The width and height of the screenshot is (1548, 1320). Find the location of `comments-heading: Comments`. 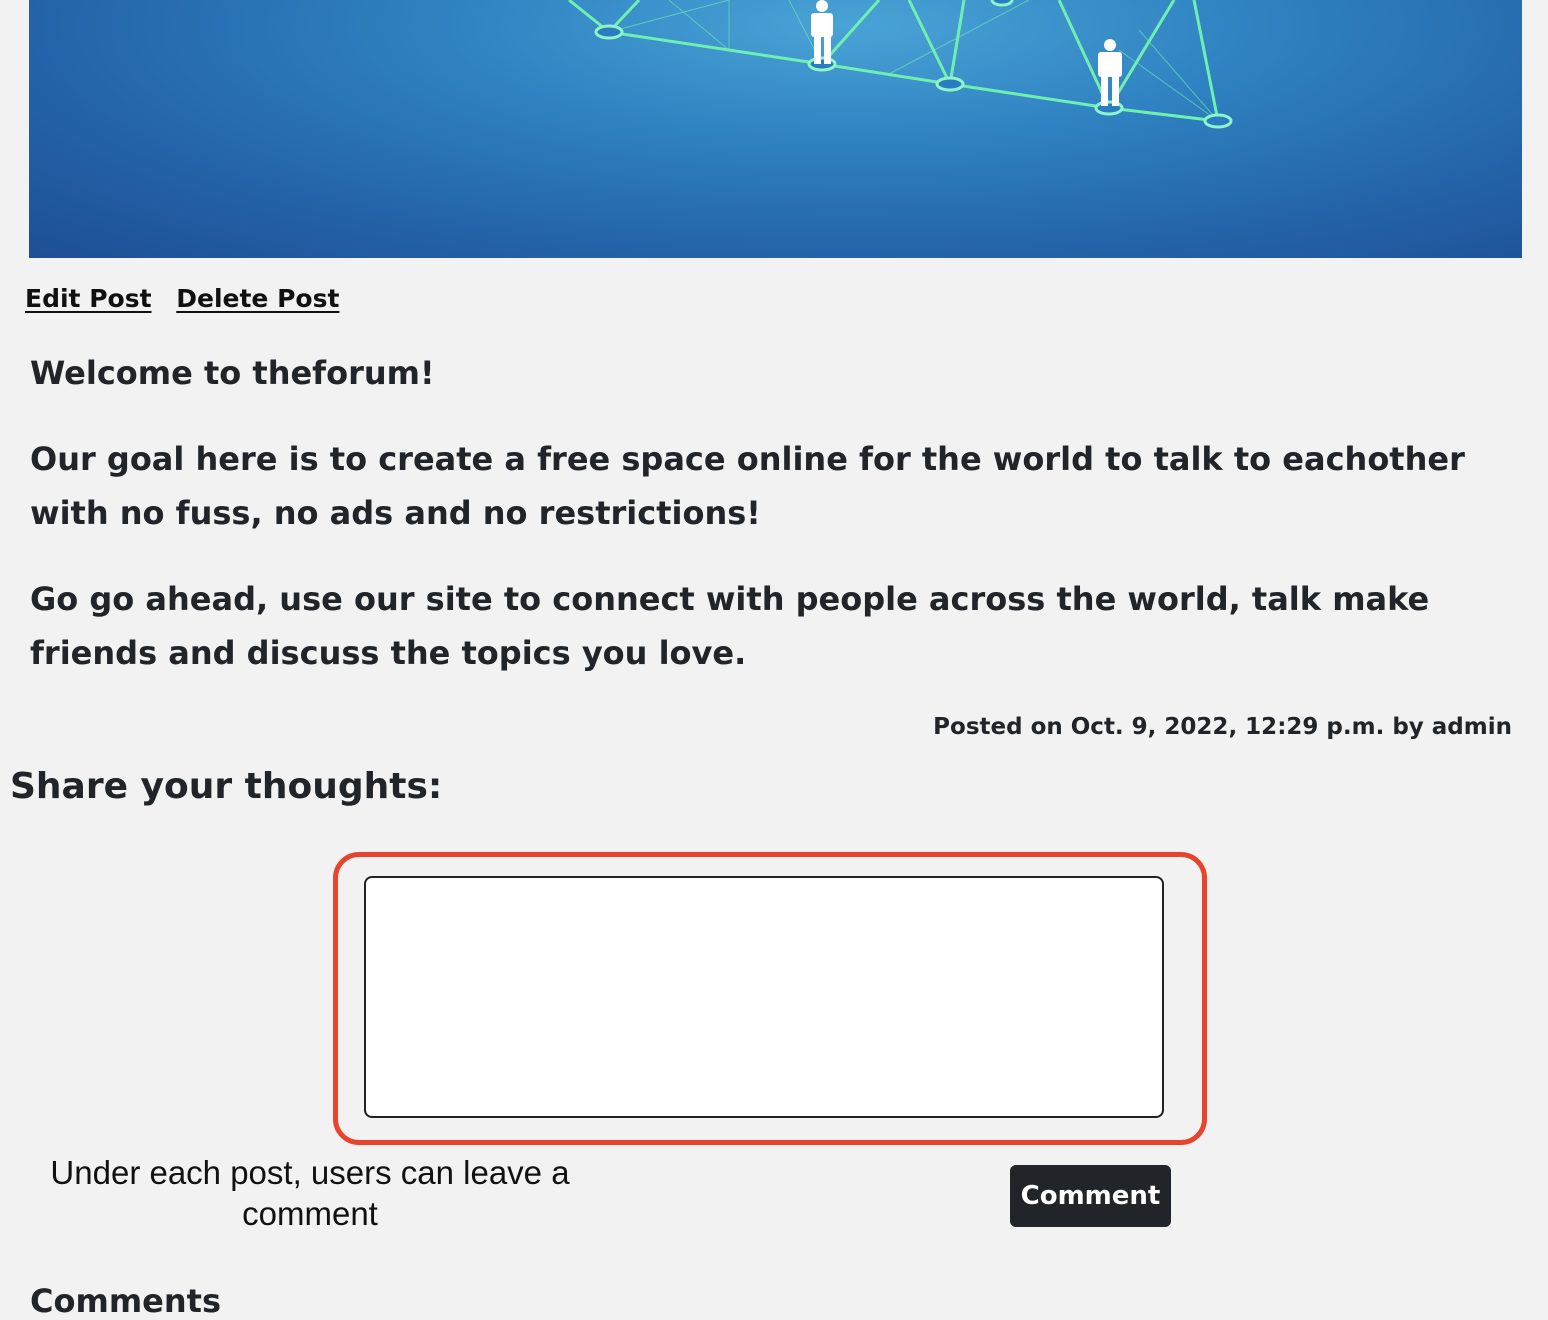

comments-heading: Comments is located at coordinates (125, 1301).